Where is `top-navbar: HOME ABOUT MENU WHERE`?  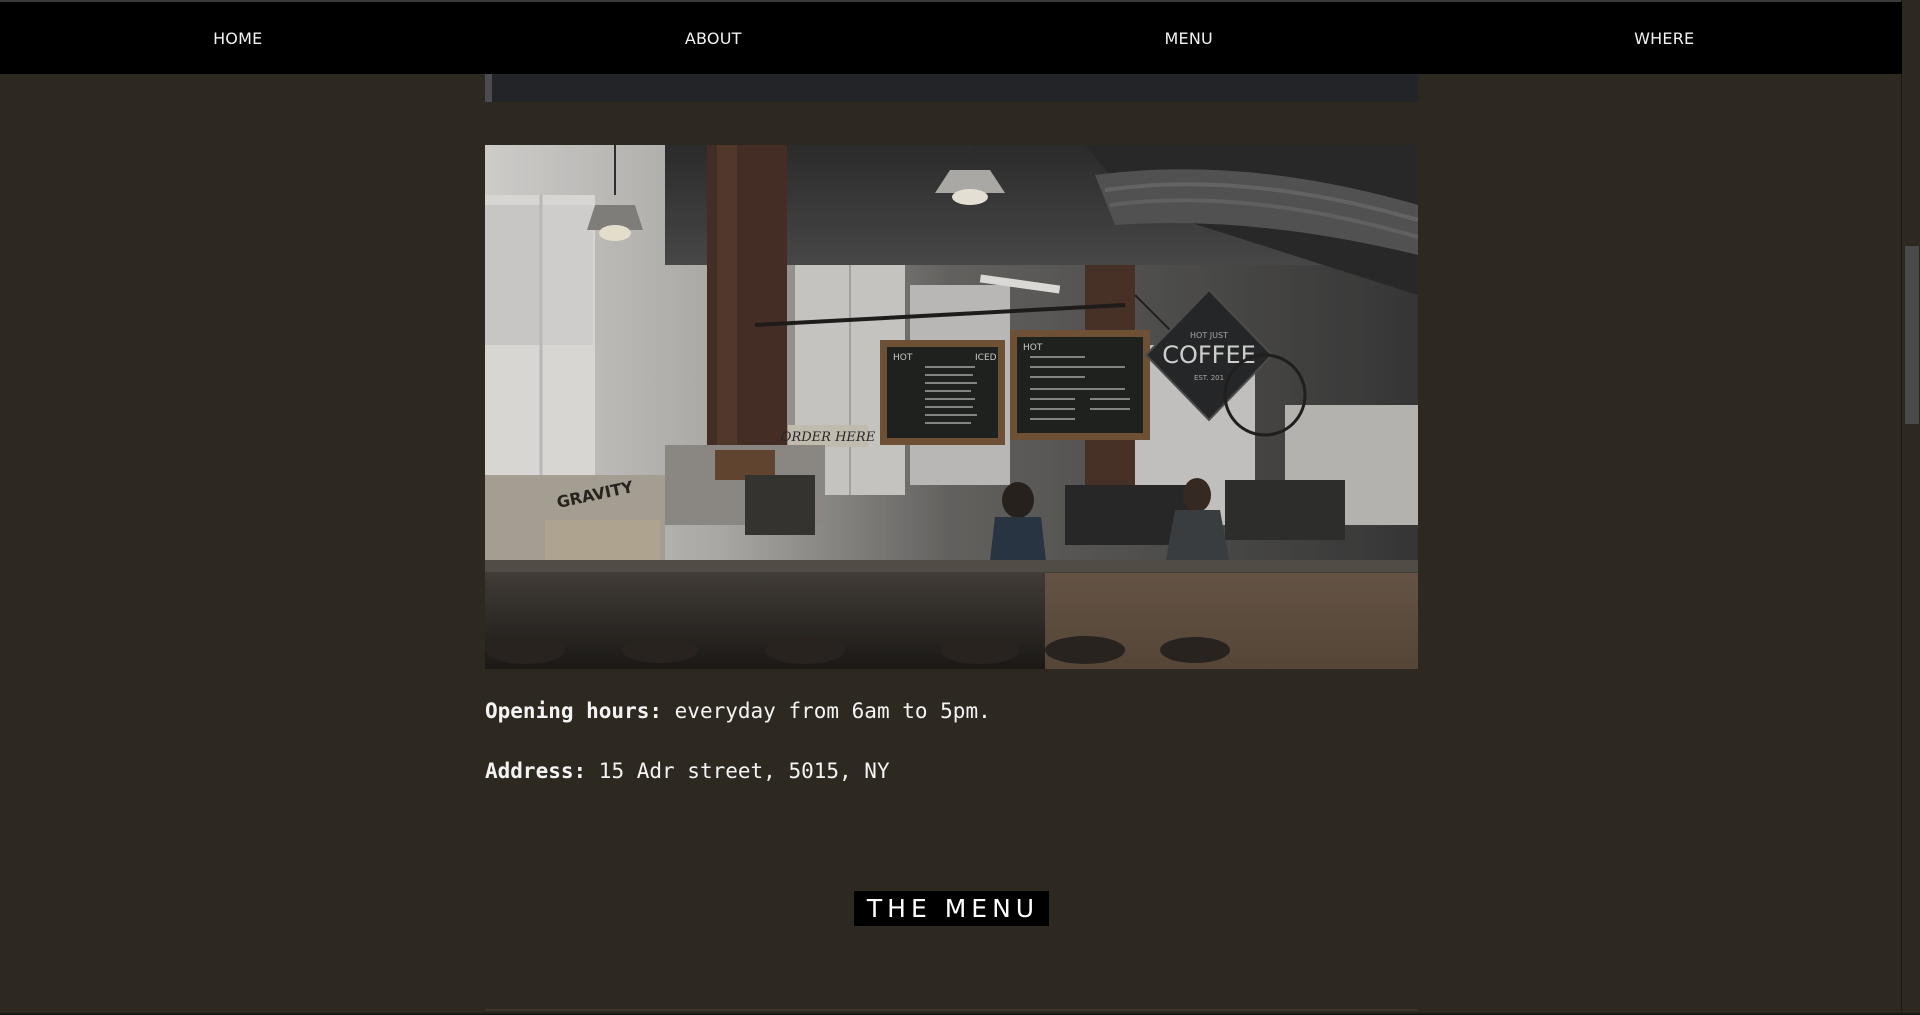
top-navbar: HOME ABOUT MENU WHERE is located at coordinates (951, 38).